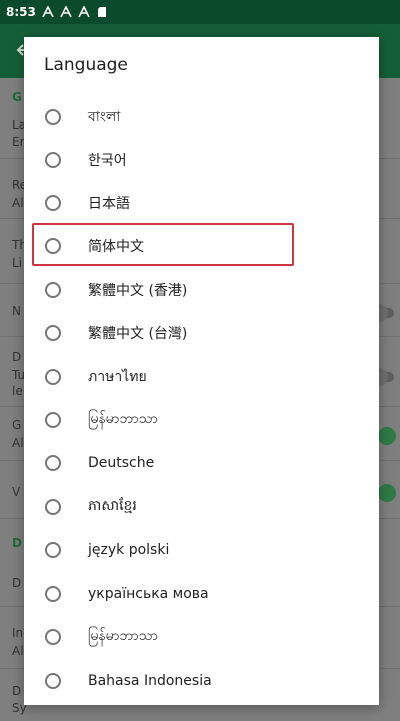 This screenshot has width=400, height=721. Describe the element at coordinates (18, 142) in the screenshot. I see `setting-summary: Er` at that location.